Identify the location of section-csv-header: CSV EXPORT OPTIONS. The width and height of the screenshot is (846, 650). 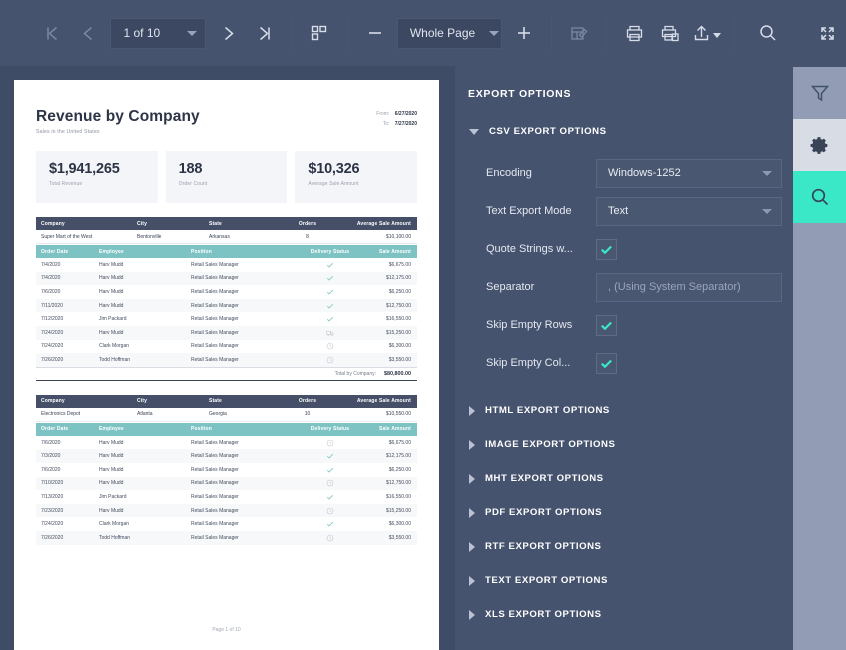
(624, 131).